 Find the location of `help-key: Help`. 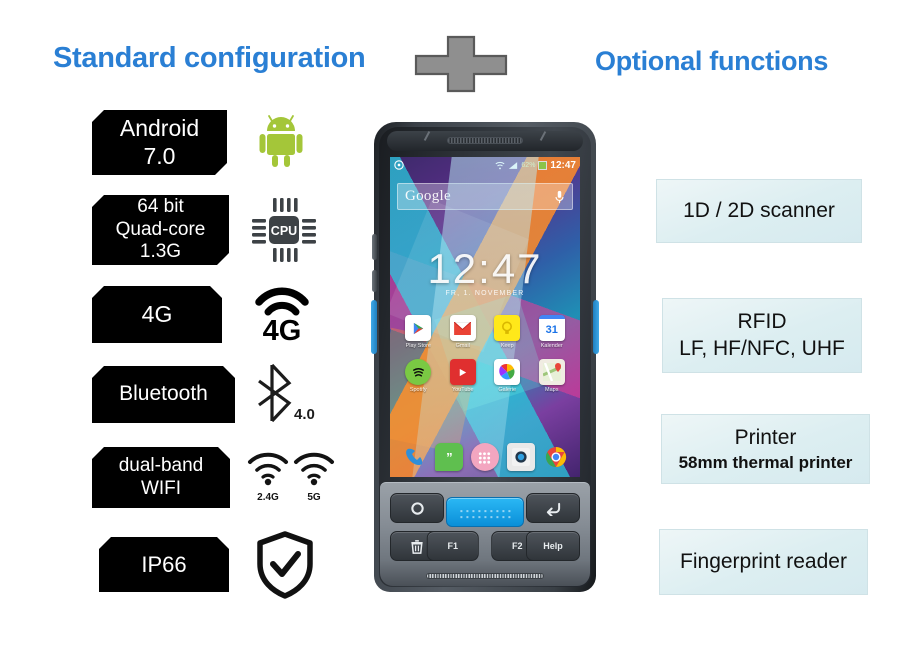

help-key: Help is located at coordinates (553, 546).